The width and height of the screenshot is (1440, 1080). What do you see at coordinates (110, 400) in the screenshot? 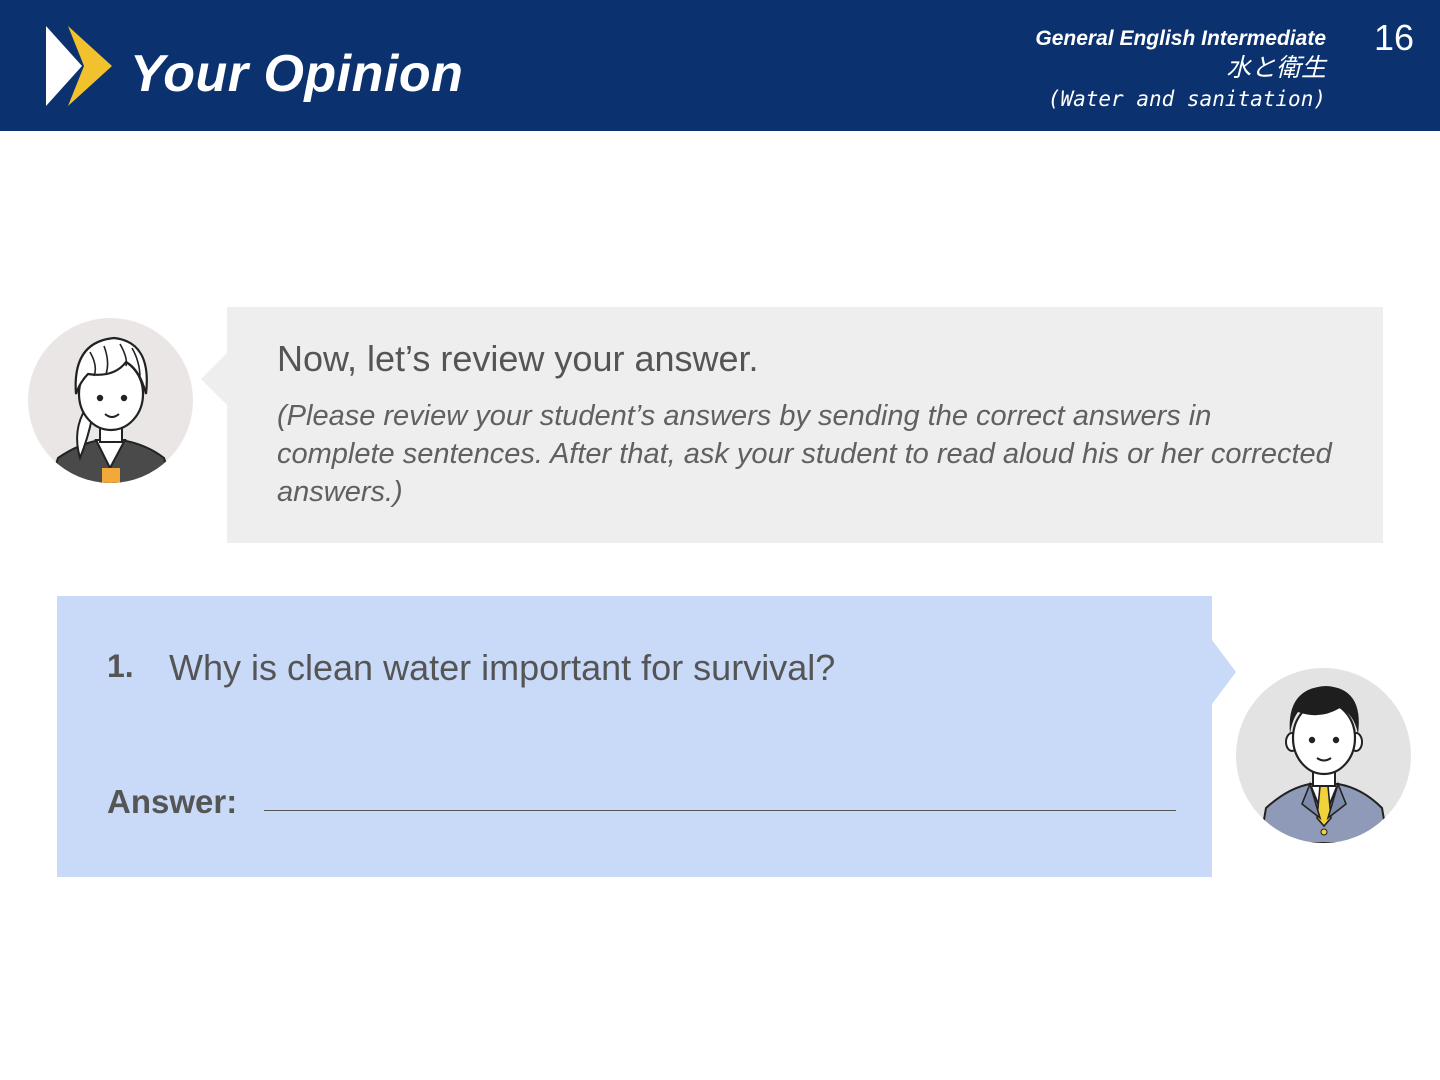
I see `teacher-avatar-icon` at bounding box center [110, 400].